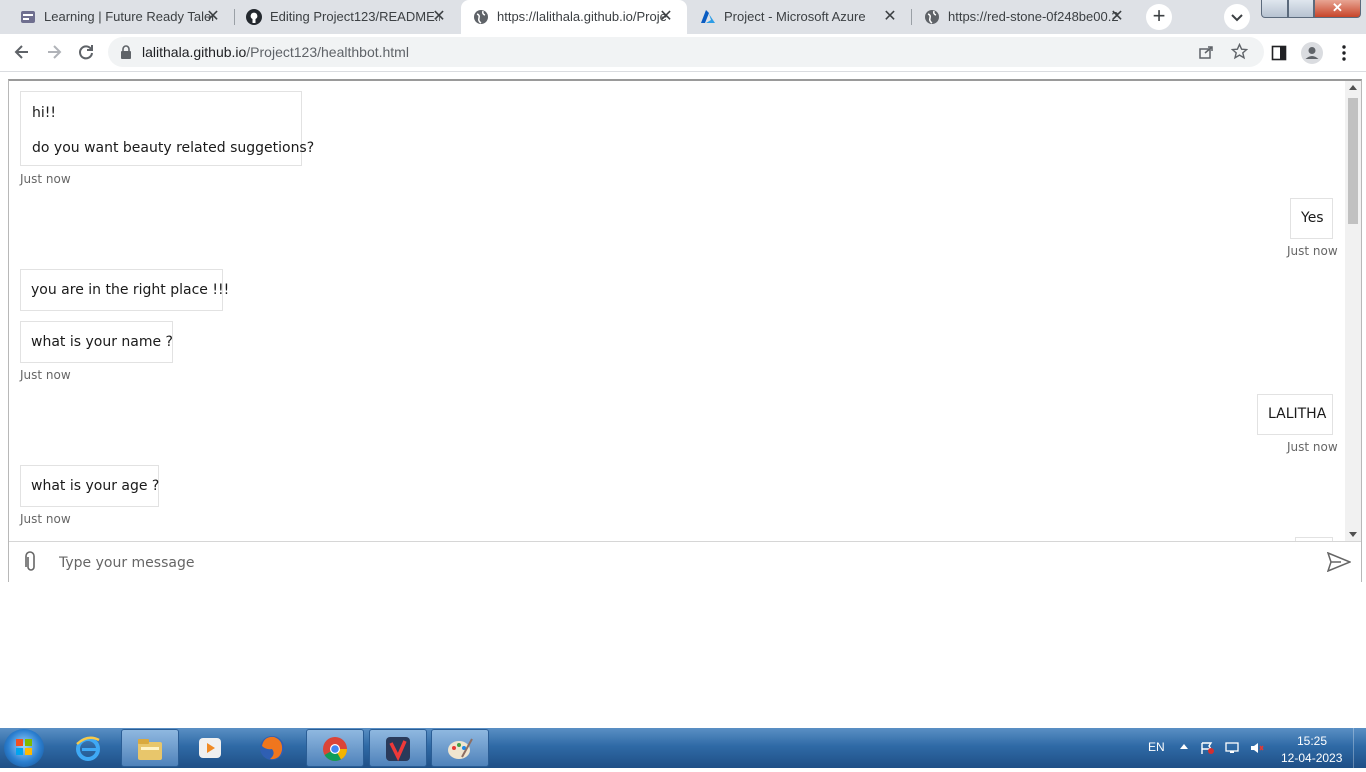 The height and width of the screenshot is (772, 1366). What do you see at coordinates (1232, 748) in the screenshot?
I see `network-icon` at bounding box center [1232, 748].